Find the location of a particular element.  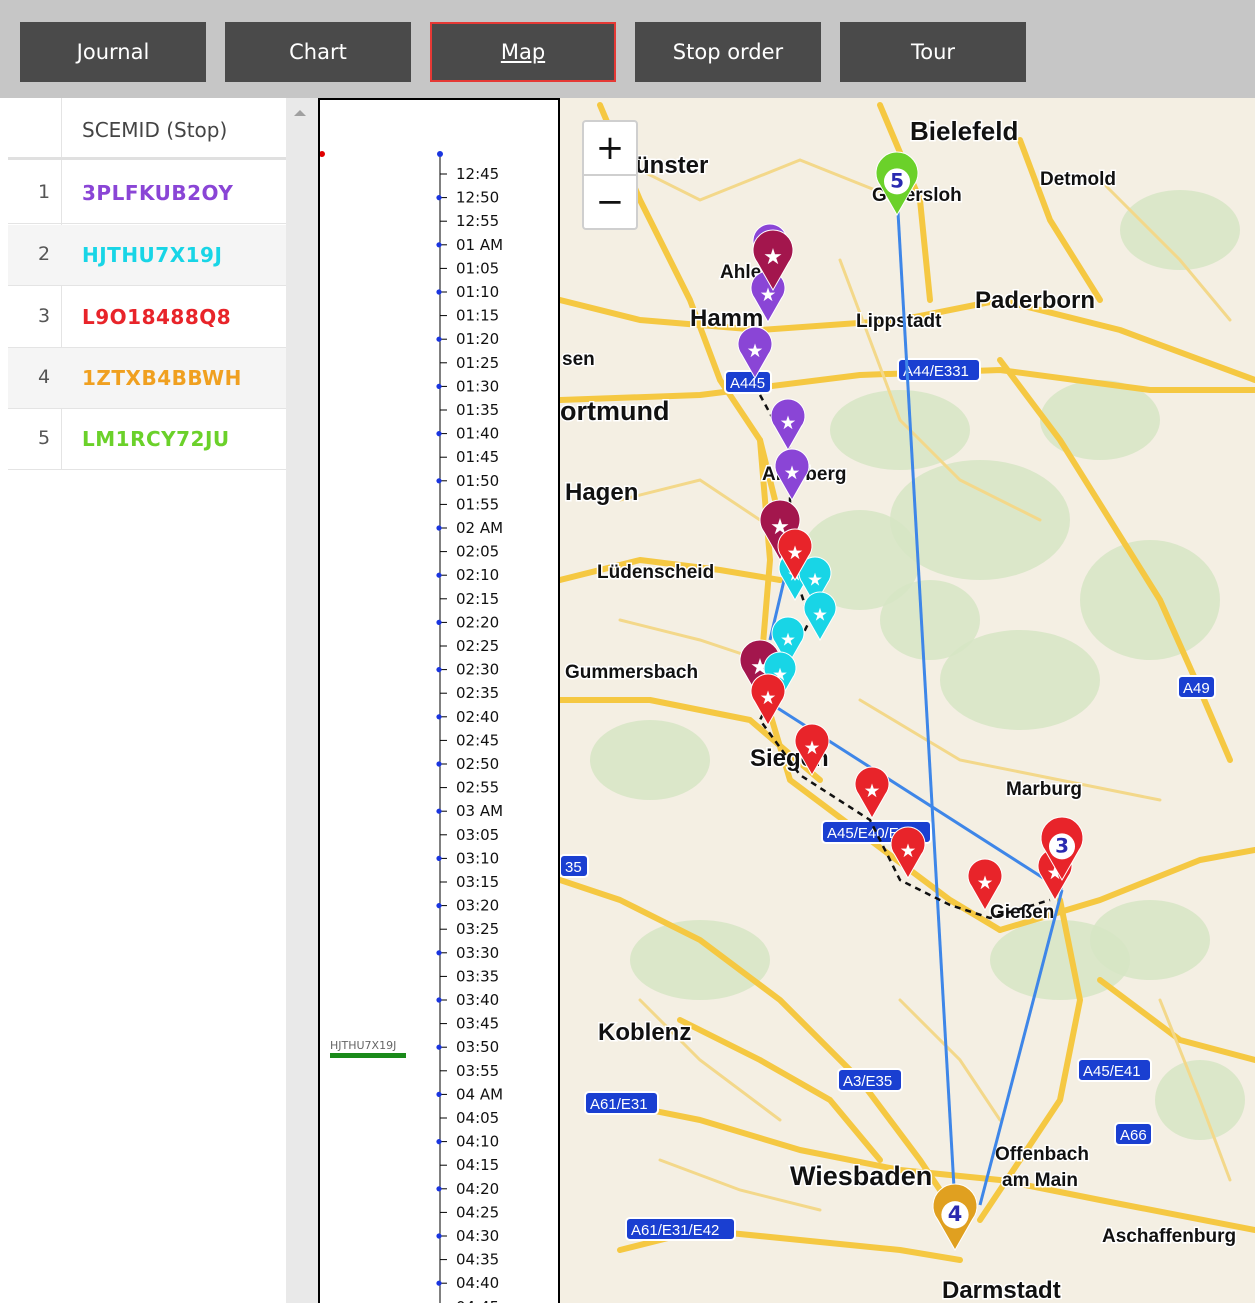

tab-stop-order: Stop order is located at coordinates (728, 52).